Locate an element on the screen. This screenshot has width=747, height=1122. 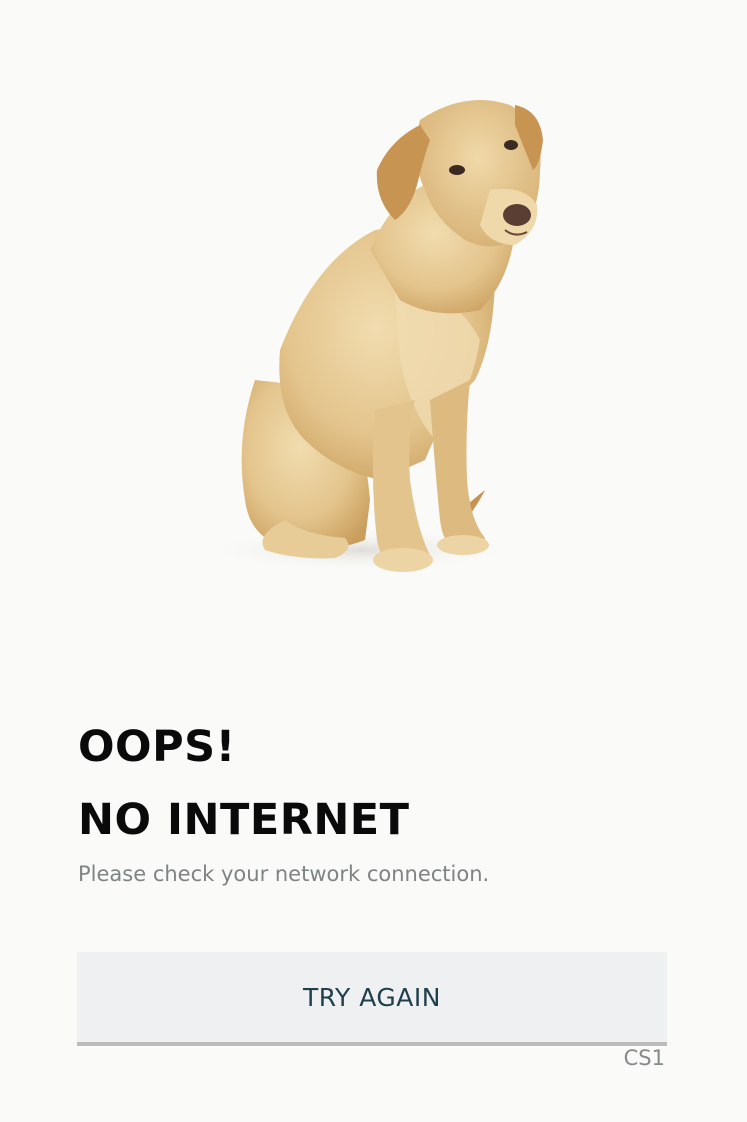
error-subtitle: Please check your network connection. is located at coordinates (284, 874).